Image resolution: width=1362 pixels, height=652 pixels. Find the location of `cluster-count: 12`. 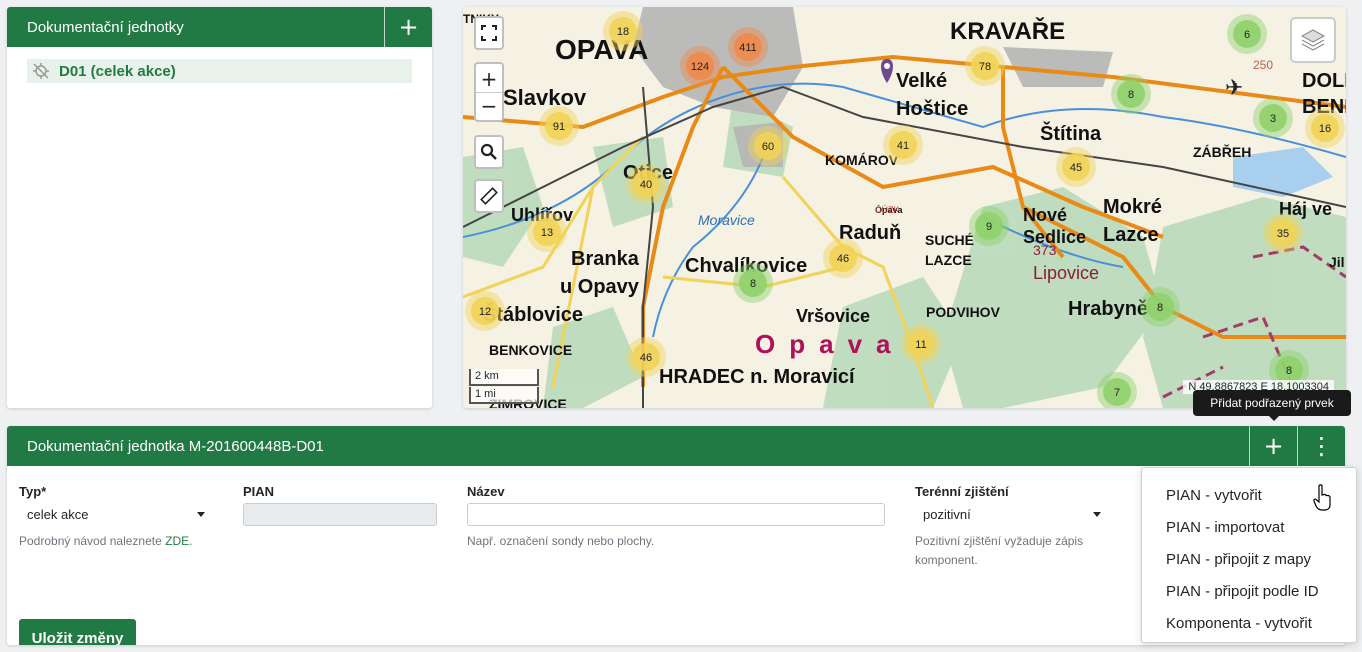

cluster-count: 12 is located at coordinates (485, 312).